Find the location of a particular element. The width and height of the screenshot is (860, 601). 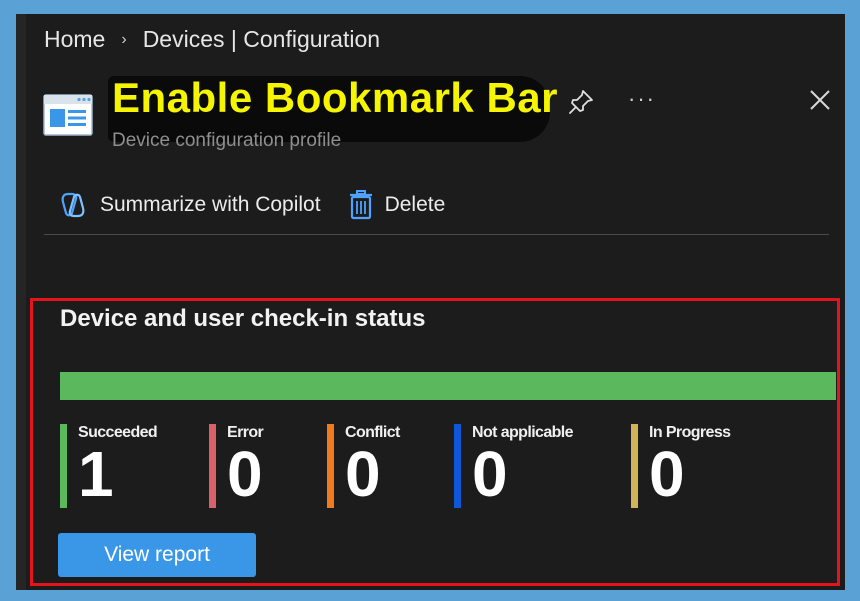

delete-label: Delete is located at coordinates (415, 204).